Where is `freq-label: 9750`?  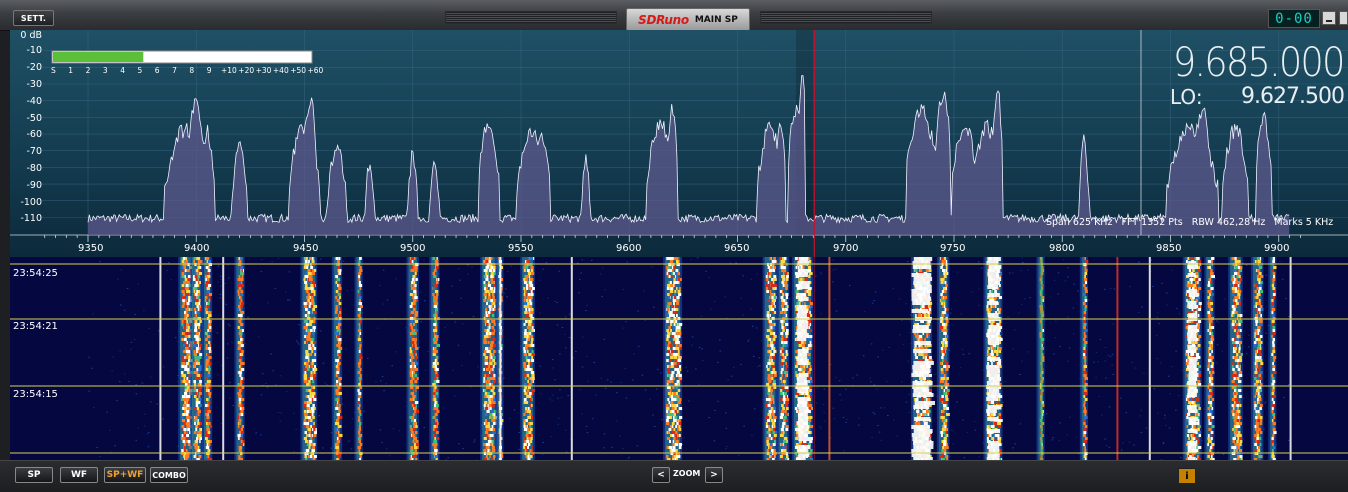 freq-label: 9750 is located at coordinates (953, 248).